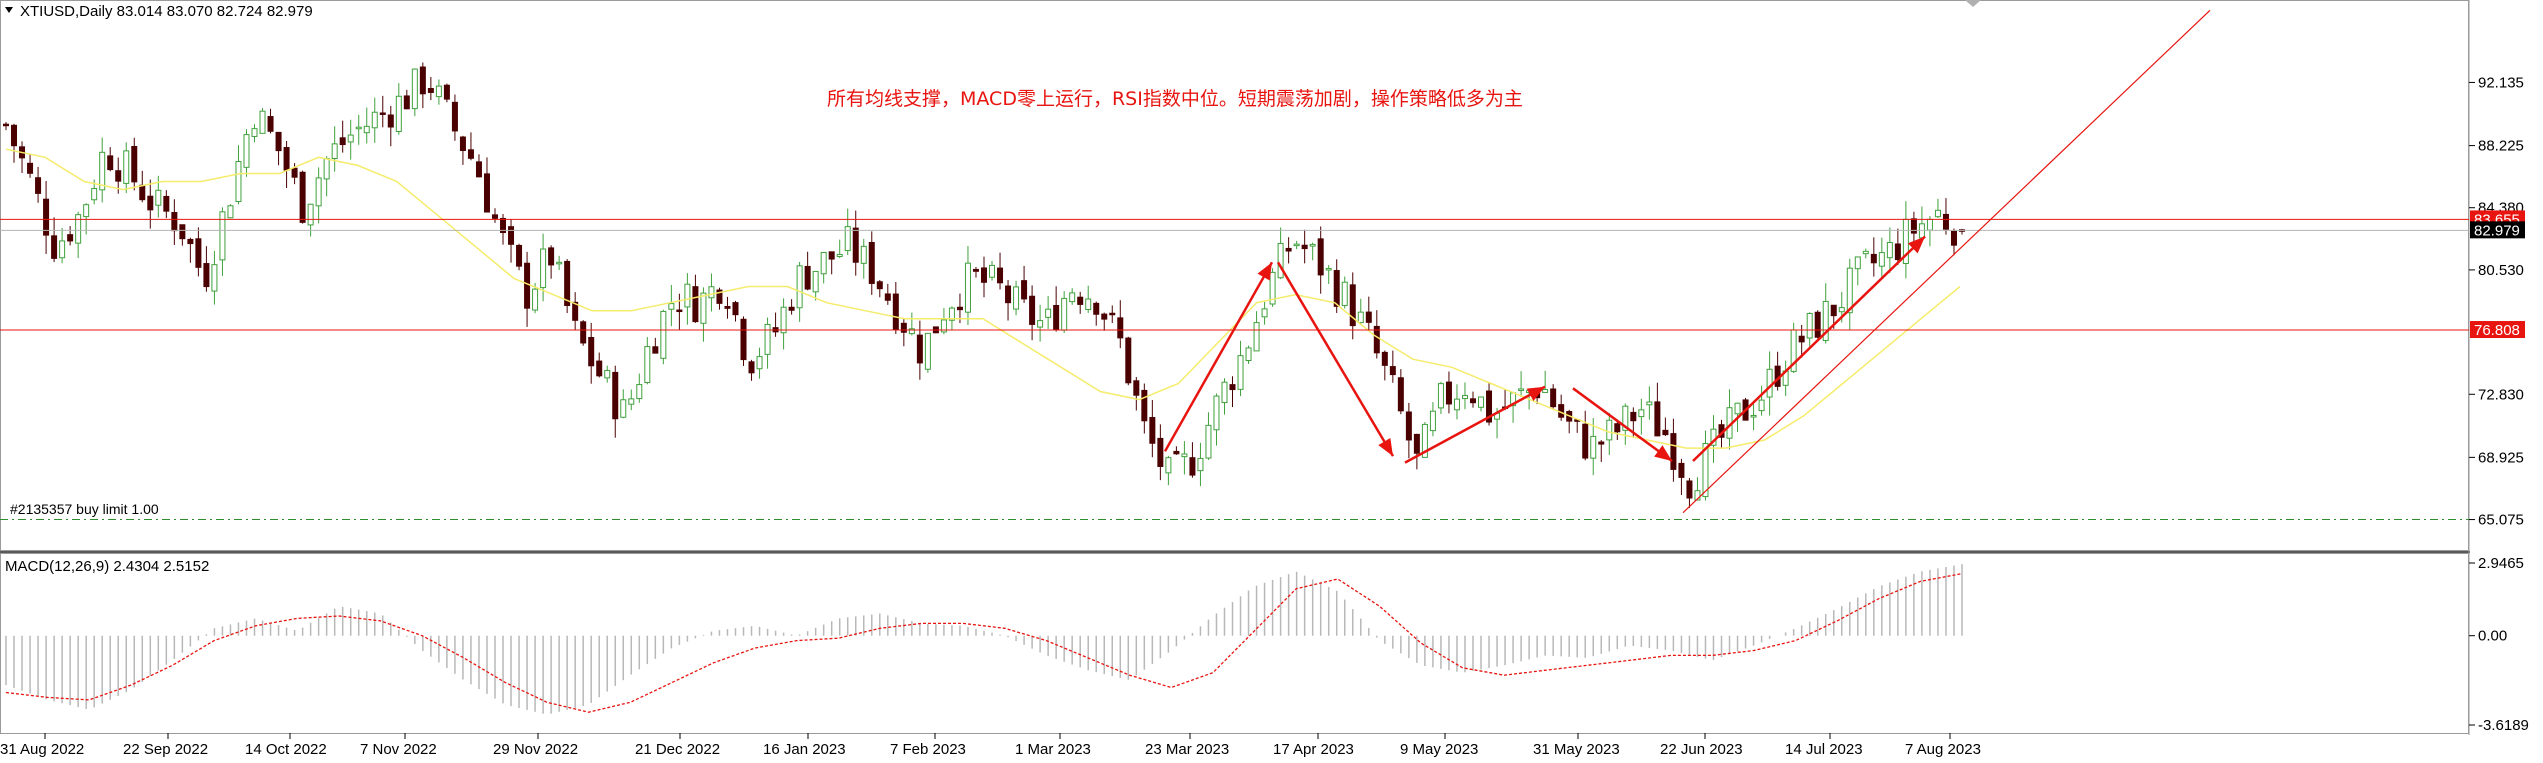  What do you see at coordinates (677, 749) in the screenshot?
I see `date-tick-label: 21 Dec 2022` at bounding box center [677, 749].